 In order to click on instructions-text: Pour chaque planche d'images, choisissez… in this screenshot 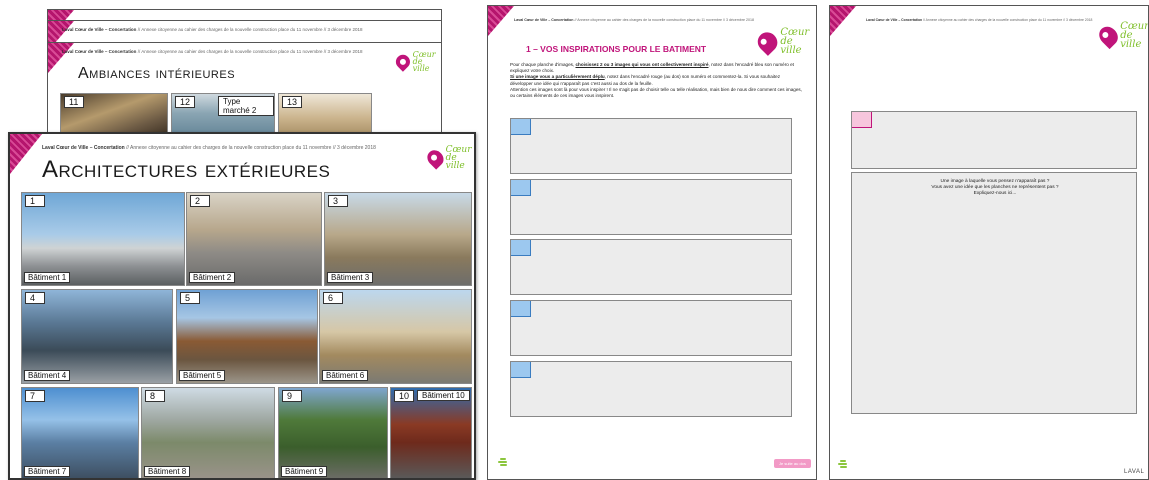, I will do `click(656, 80)`.